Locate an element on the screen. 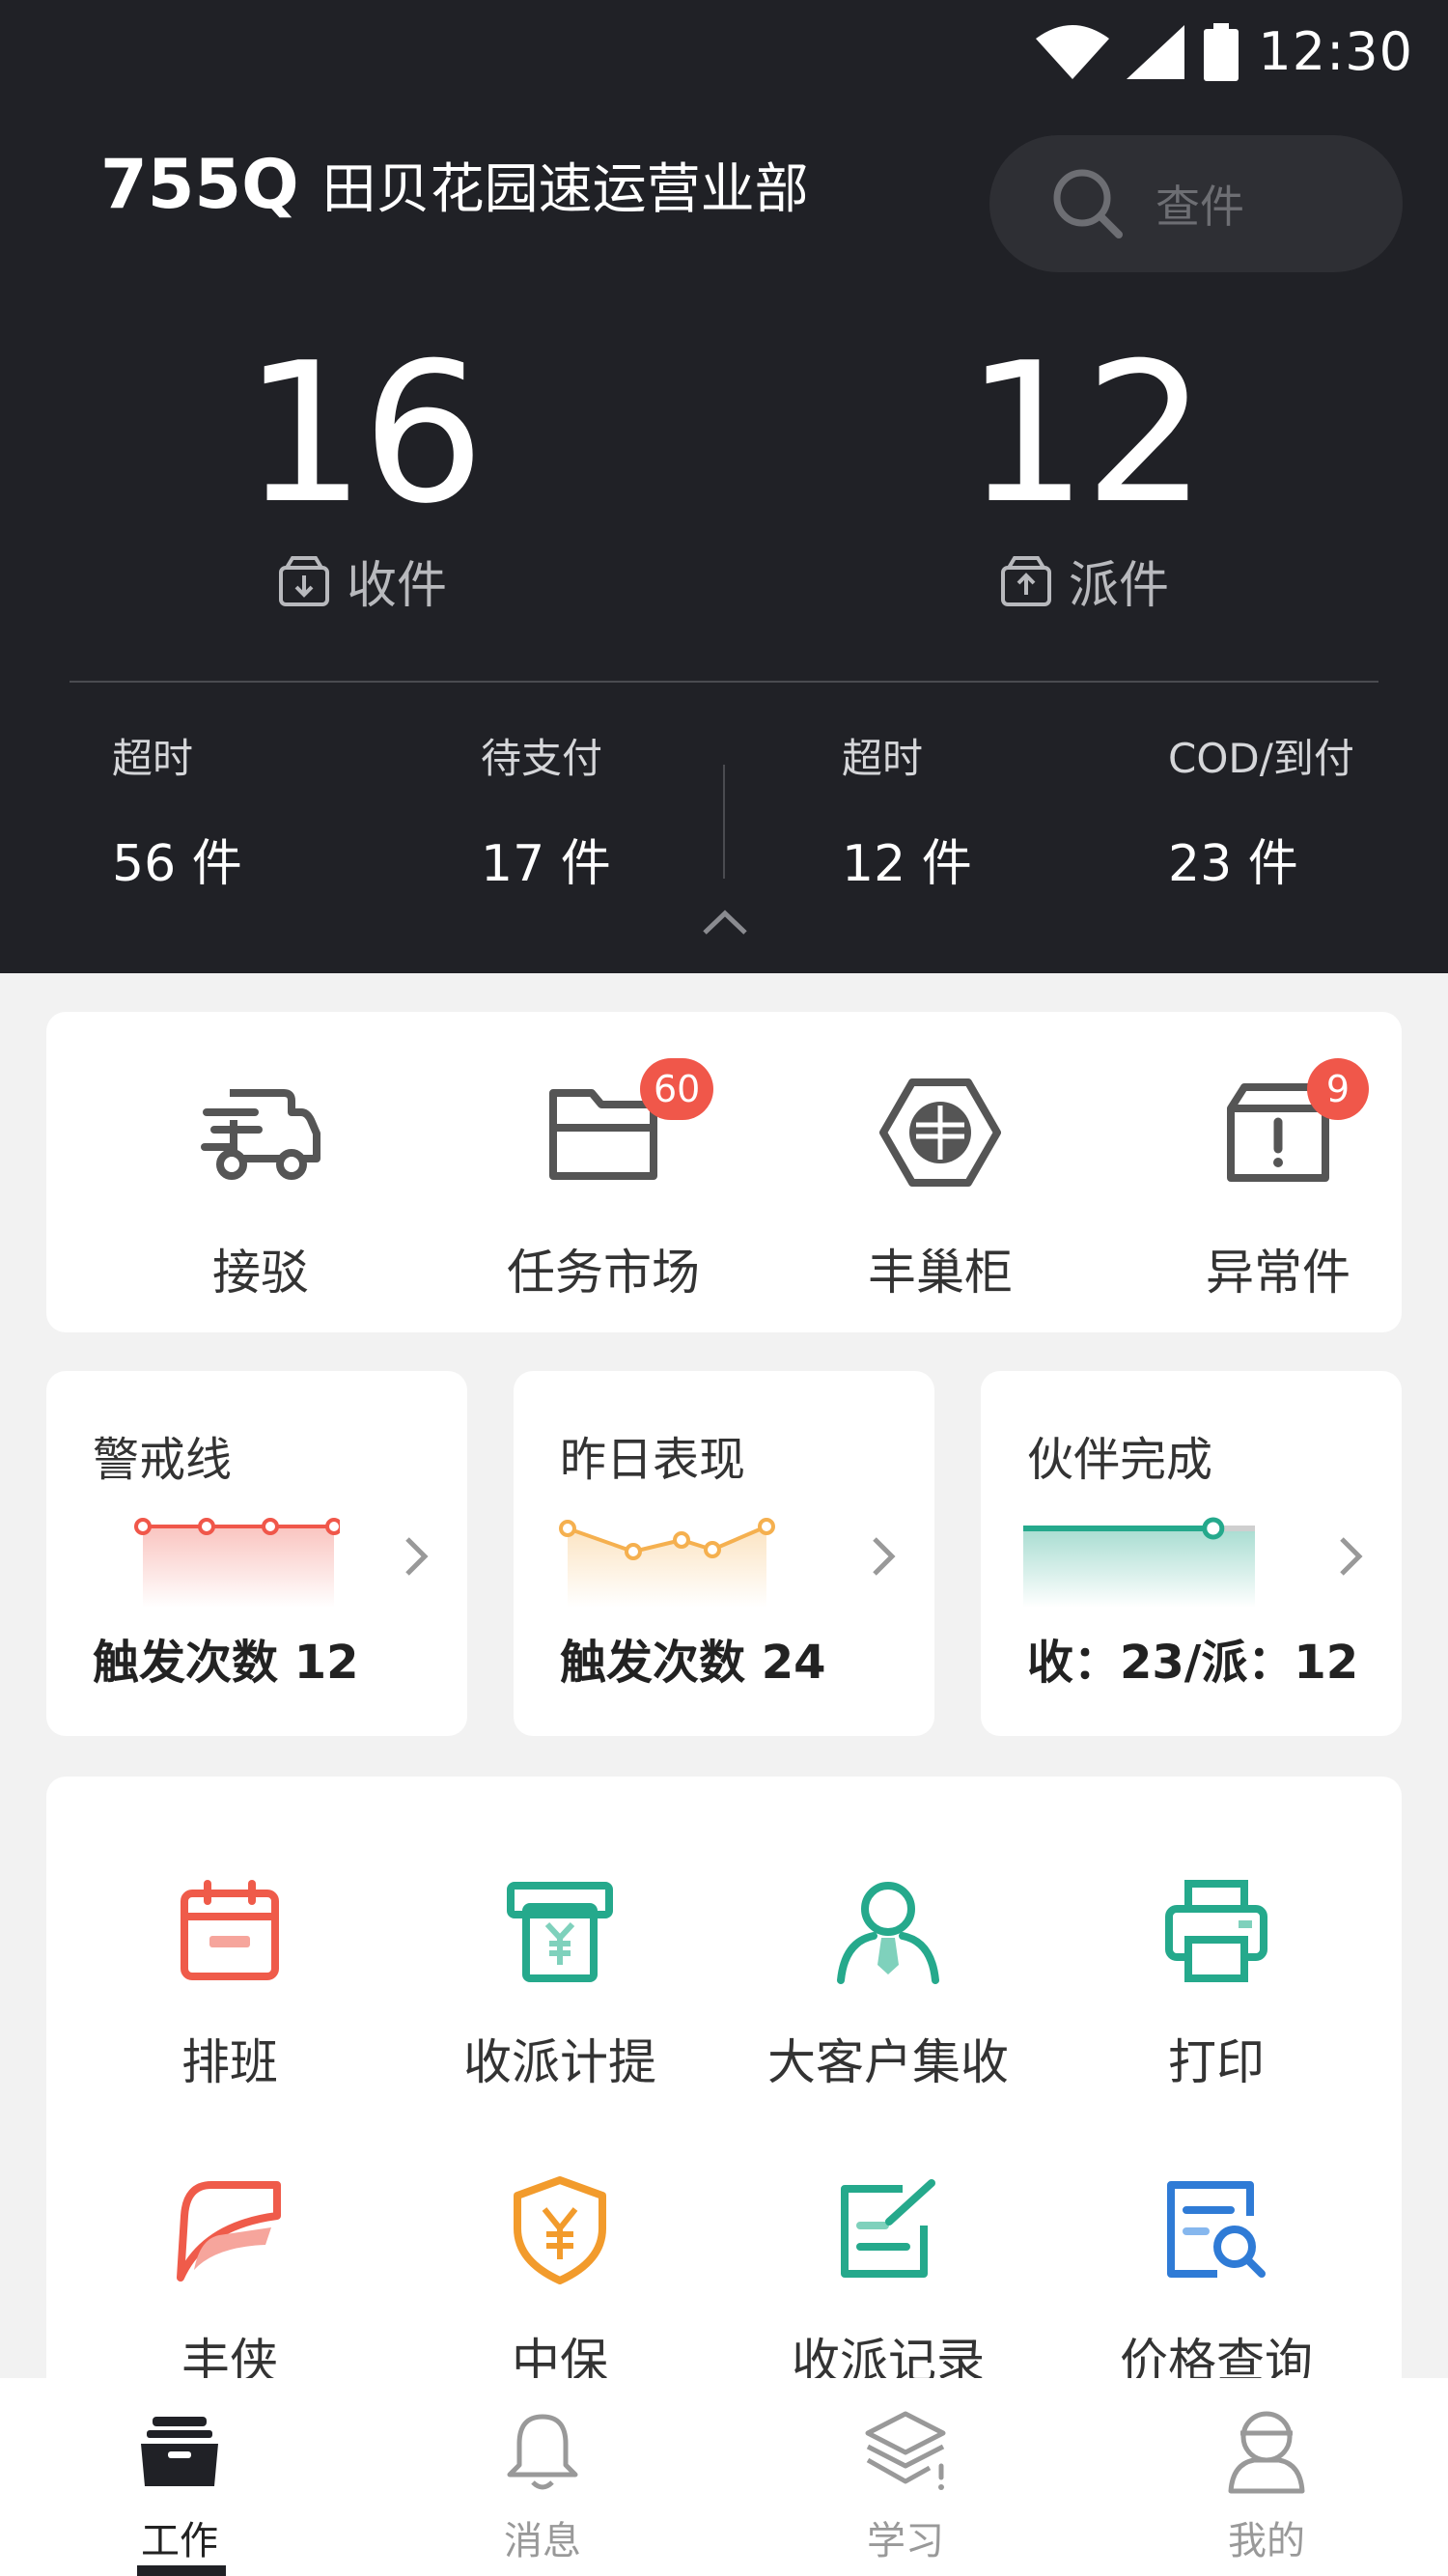 The height and width of the screenshot is (2576, 1448). receive-stat: 16 收件 is located at coordinates (362, 473).